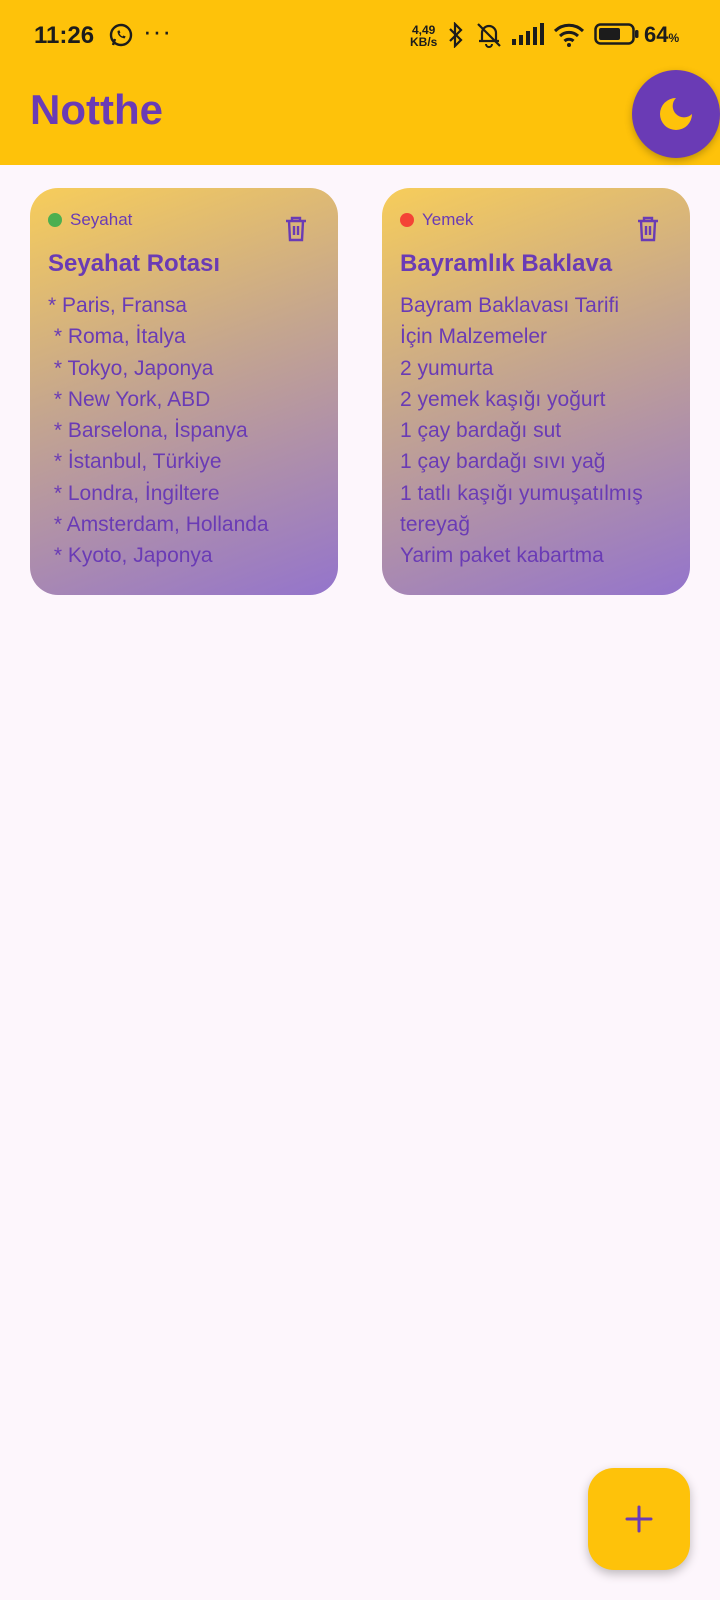 The height and width of the screenshot is (1600, 720). What do you see at coordinates (121, 35) in the screenshot?
I see `whatsapp-icon` at bounding box center [121, 35].